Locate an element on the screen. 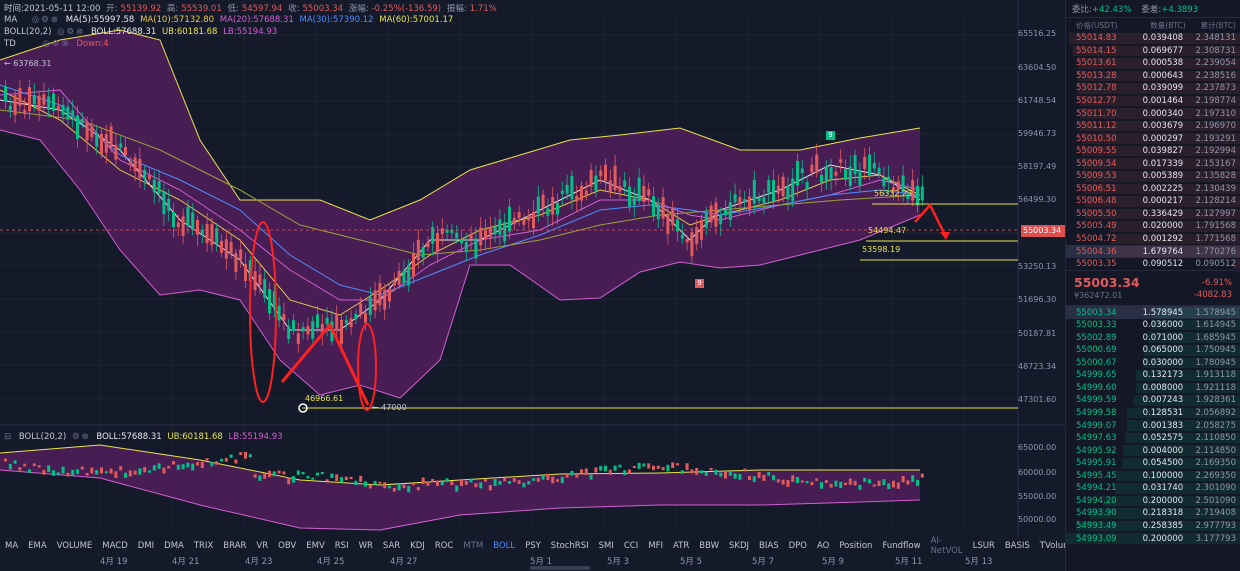  bid-row: 54993.90 0.218318 2.719408 is located at coordinates (1153, 513).